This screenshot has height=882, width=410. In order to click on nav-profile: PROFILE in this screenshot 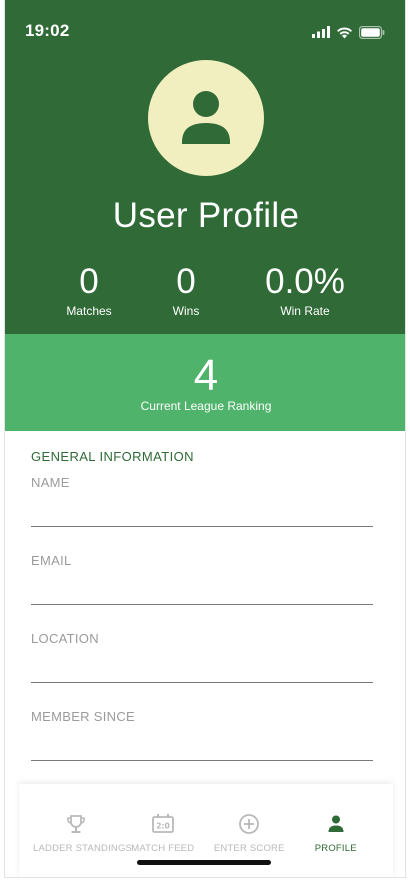, I will do `click(336, 824)`.